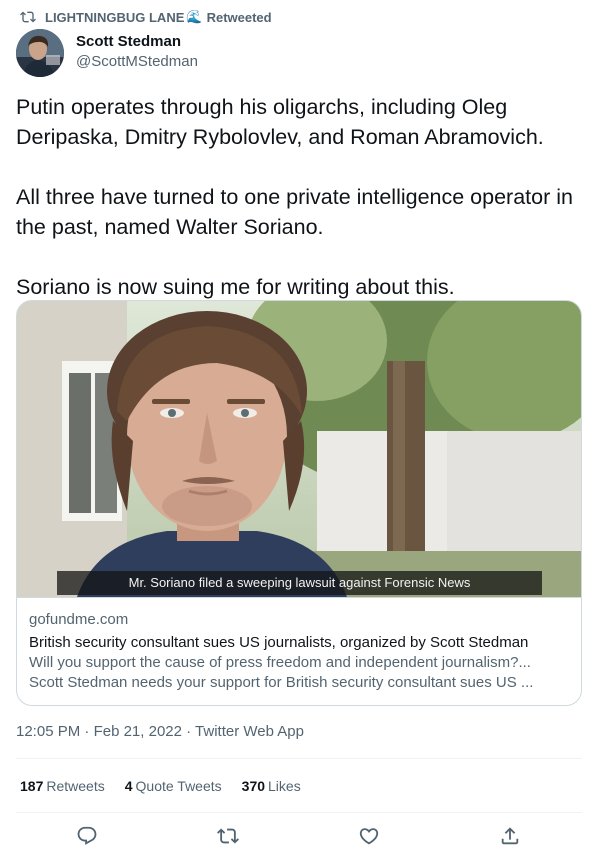 The width and height of the screenshot is (598, 859). Describe the element at coordinates (137, 42) in the screenshot. I see `author-display-name: Scott Stedman` at that location.